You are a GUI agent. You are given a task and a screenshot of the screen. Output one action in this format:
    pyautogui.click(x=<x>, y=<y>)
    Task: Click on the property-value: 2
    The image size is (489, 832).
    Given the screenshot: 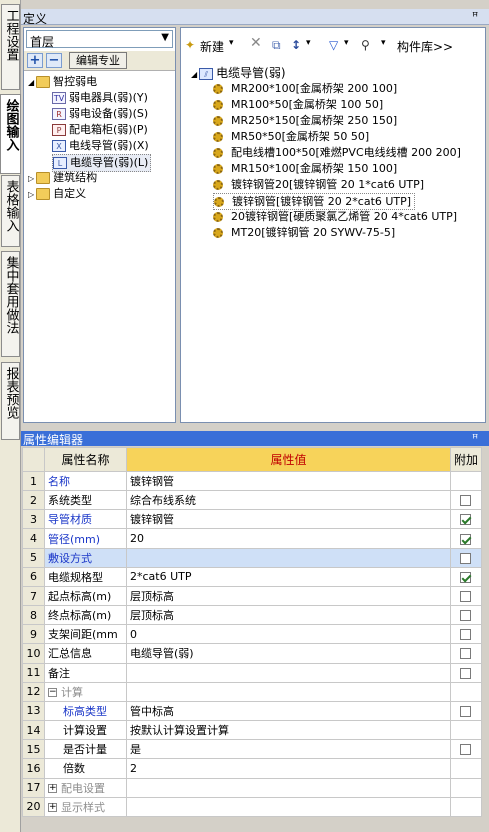 What is the action you would take?
    pyautogui.click(x=288, y=768)
    